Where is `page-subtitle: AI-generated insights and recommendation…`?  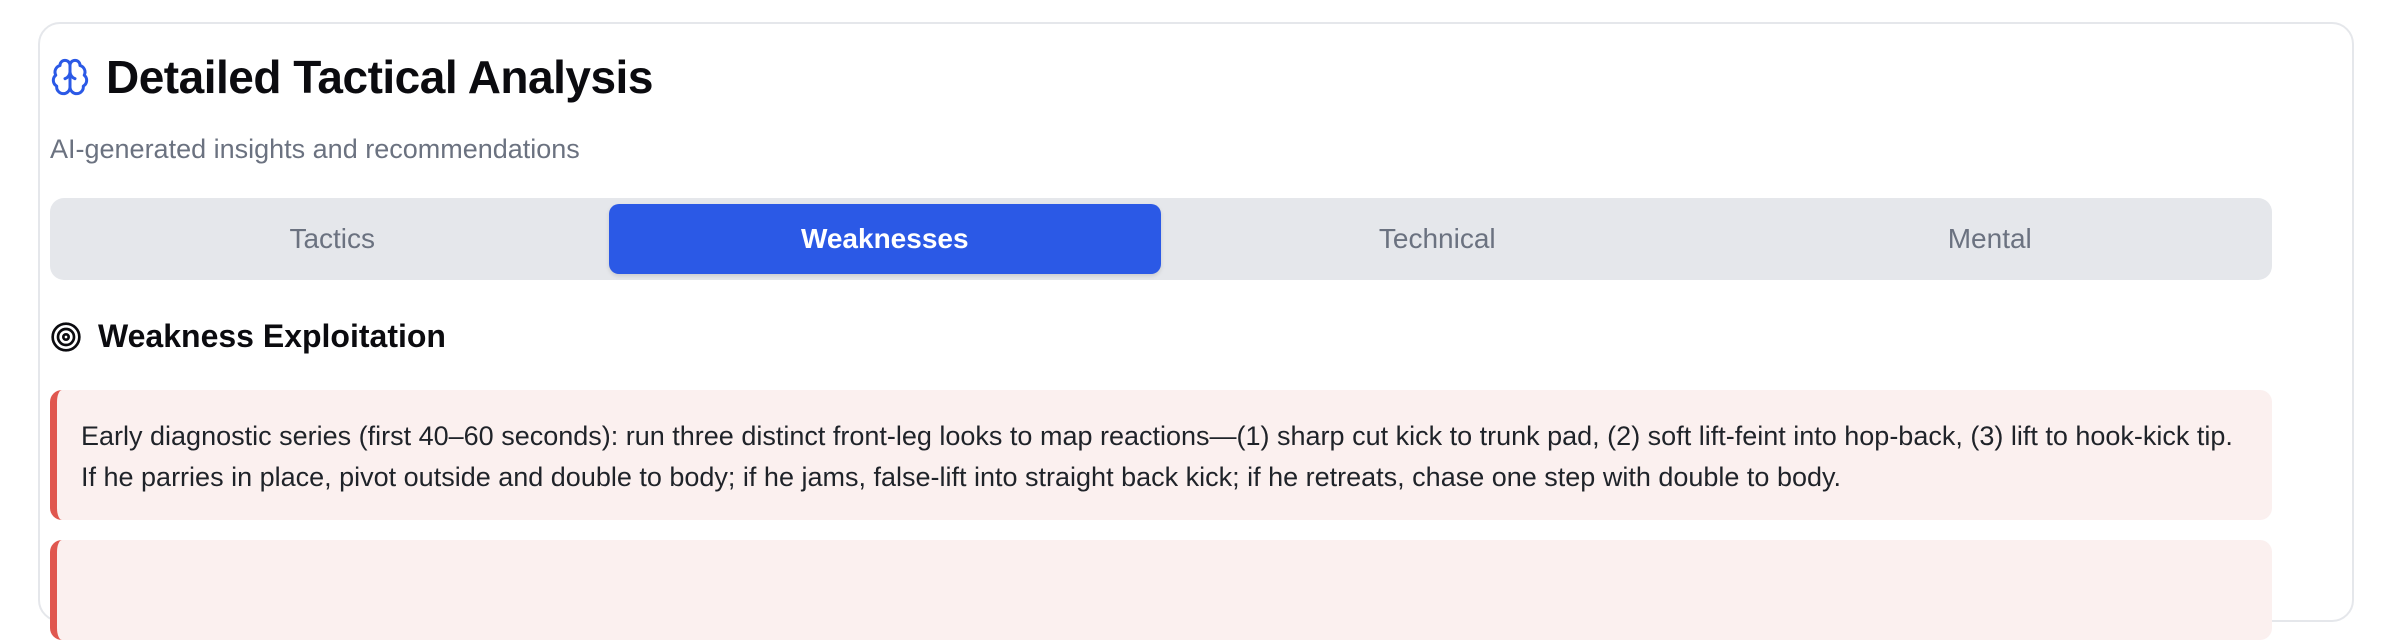 page-subtitle: AI-generated insights and recommendation… is located at coordinates (315, 149).